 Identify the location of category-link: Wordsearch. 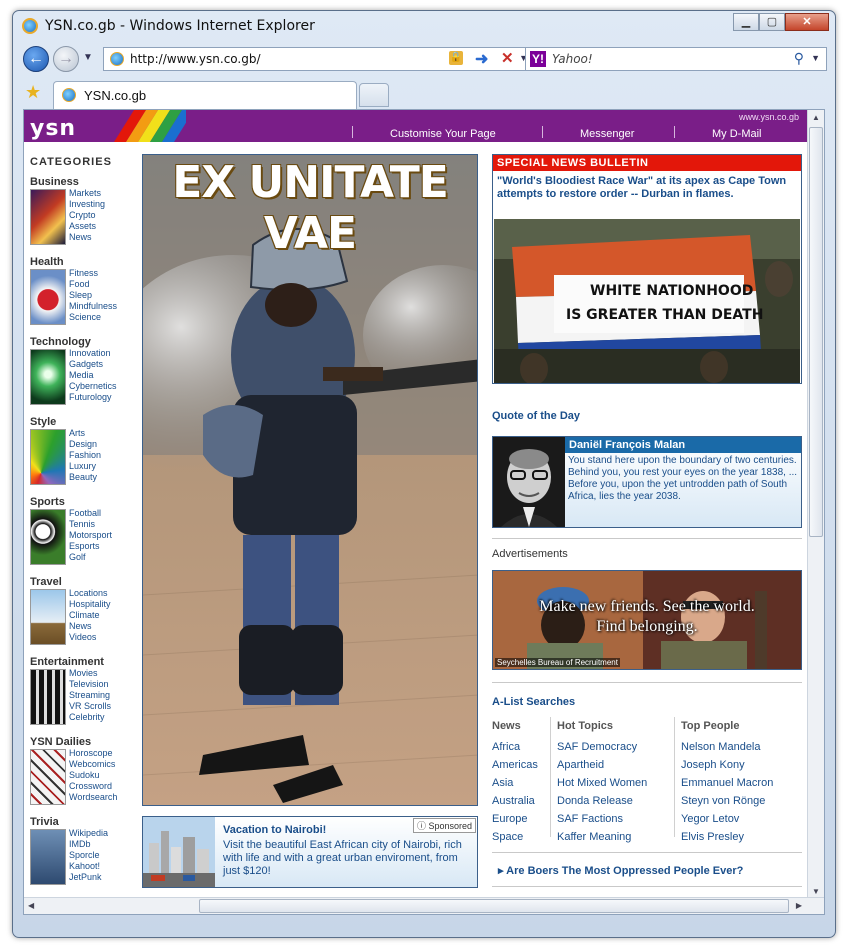
(93, 797).